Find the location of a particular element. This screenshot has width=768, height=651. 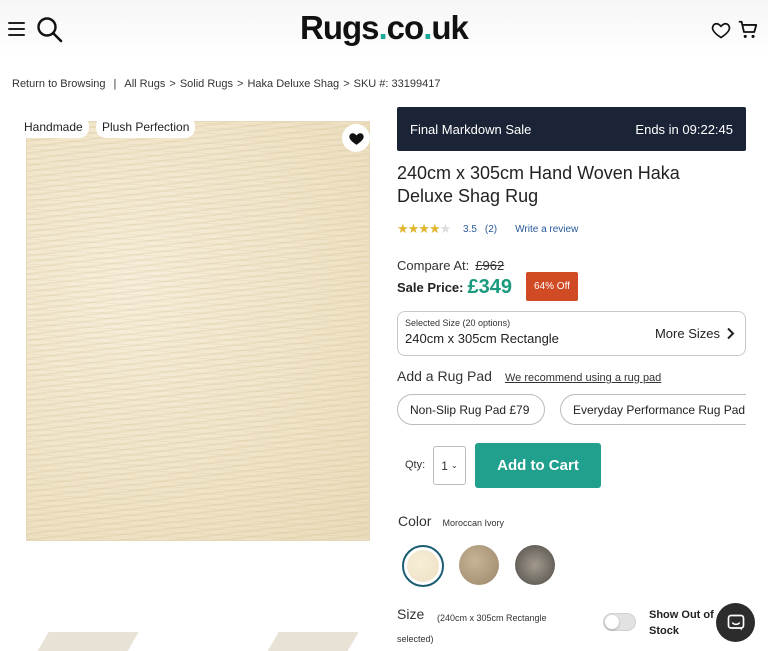

color-header: Color Moroccan Ivory is located at coordinates (451, 521).